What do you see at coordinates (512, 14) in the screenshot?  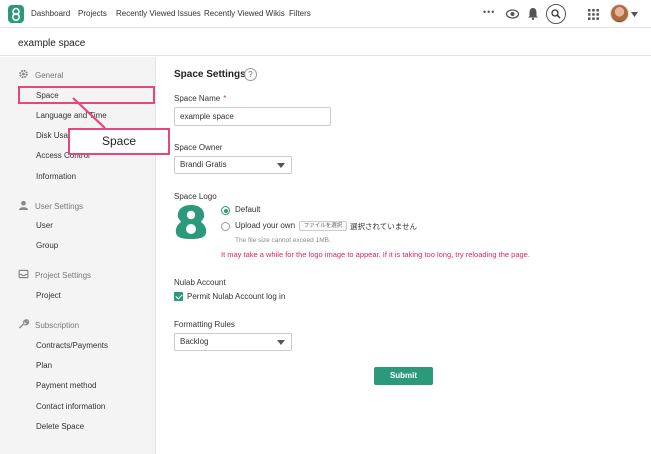 I see `watch-eye-icon` at bounding box center [512, 14].